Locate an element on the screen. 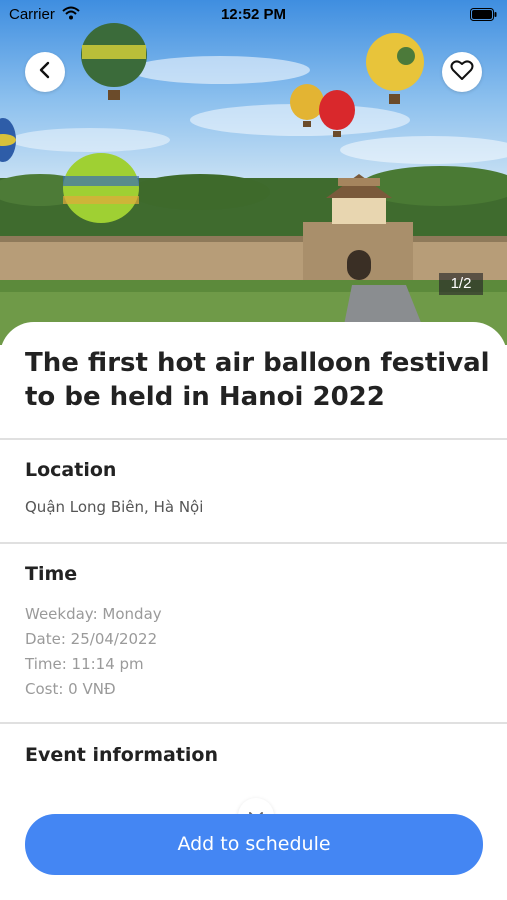 The width and height of the screenshot is (507, 900). status-bar: Carrier 12:52 PM is located at coordinates (253, 15).